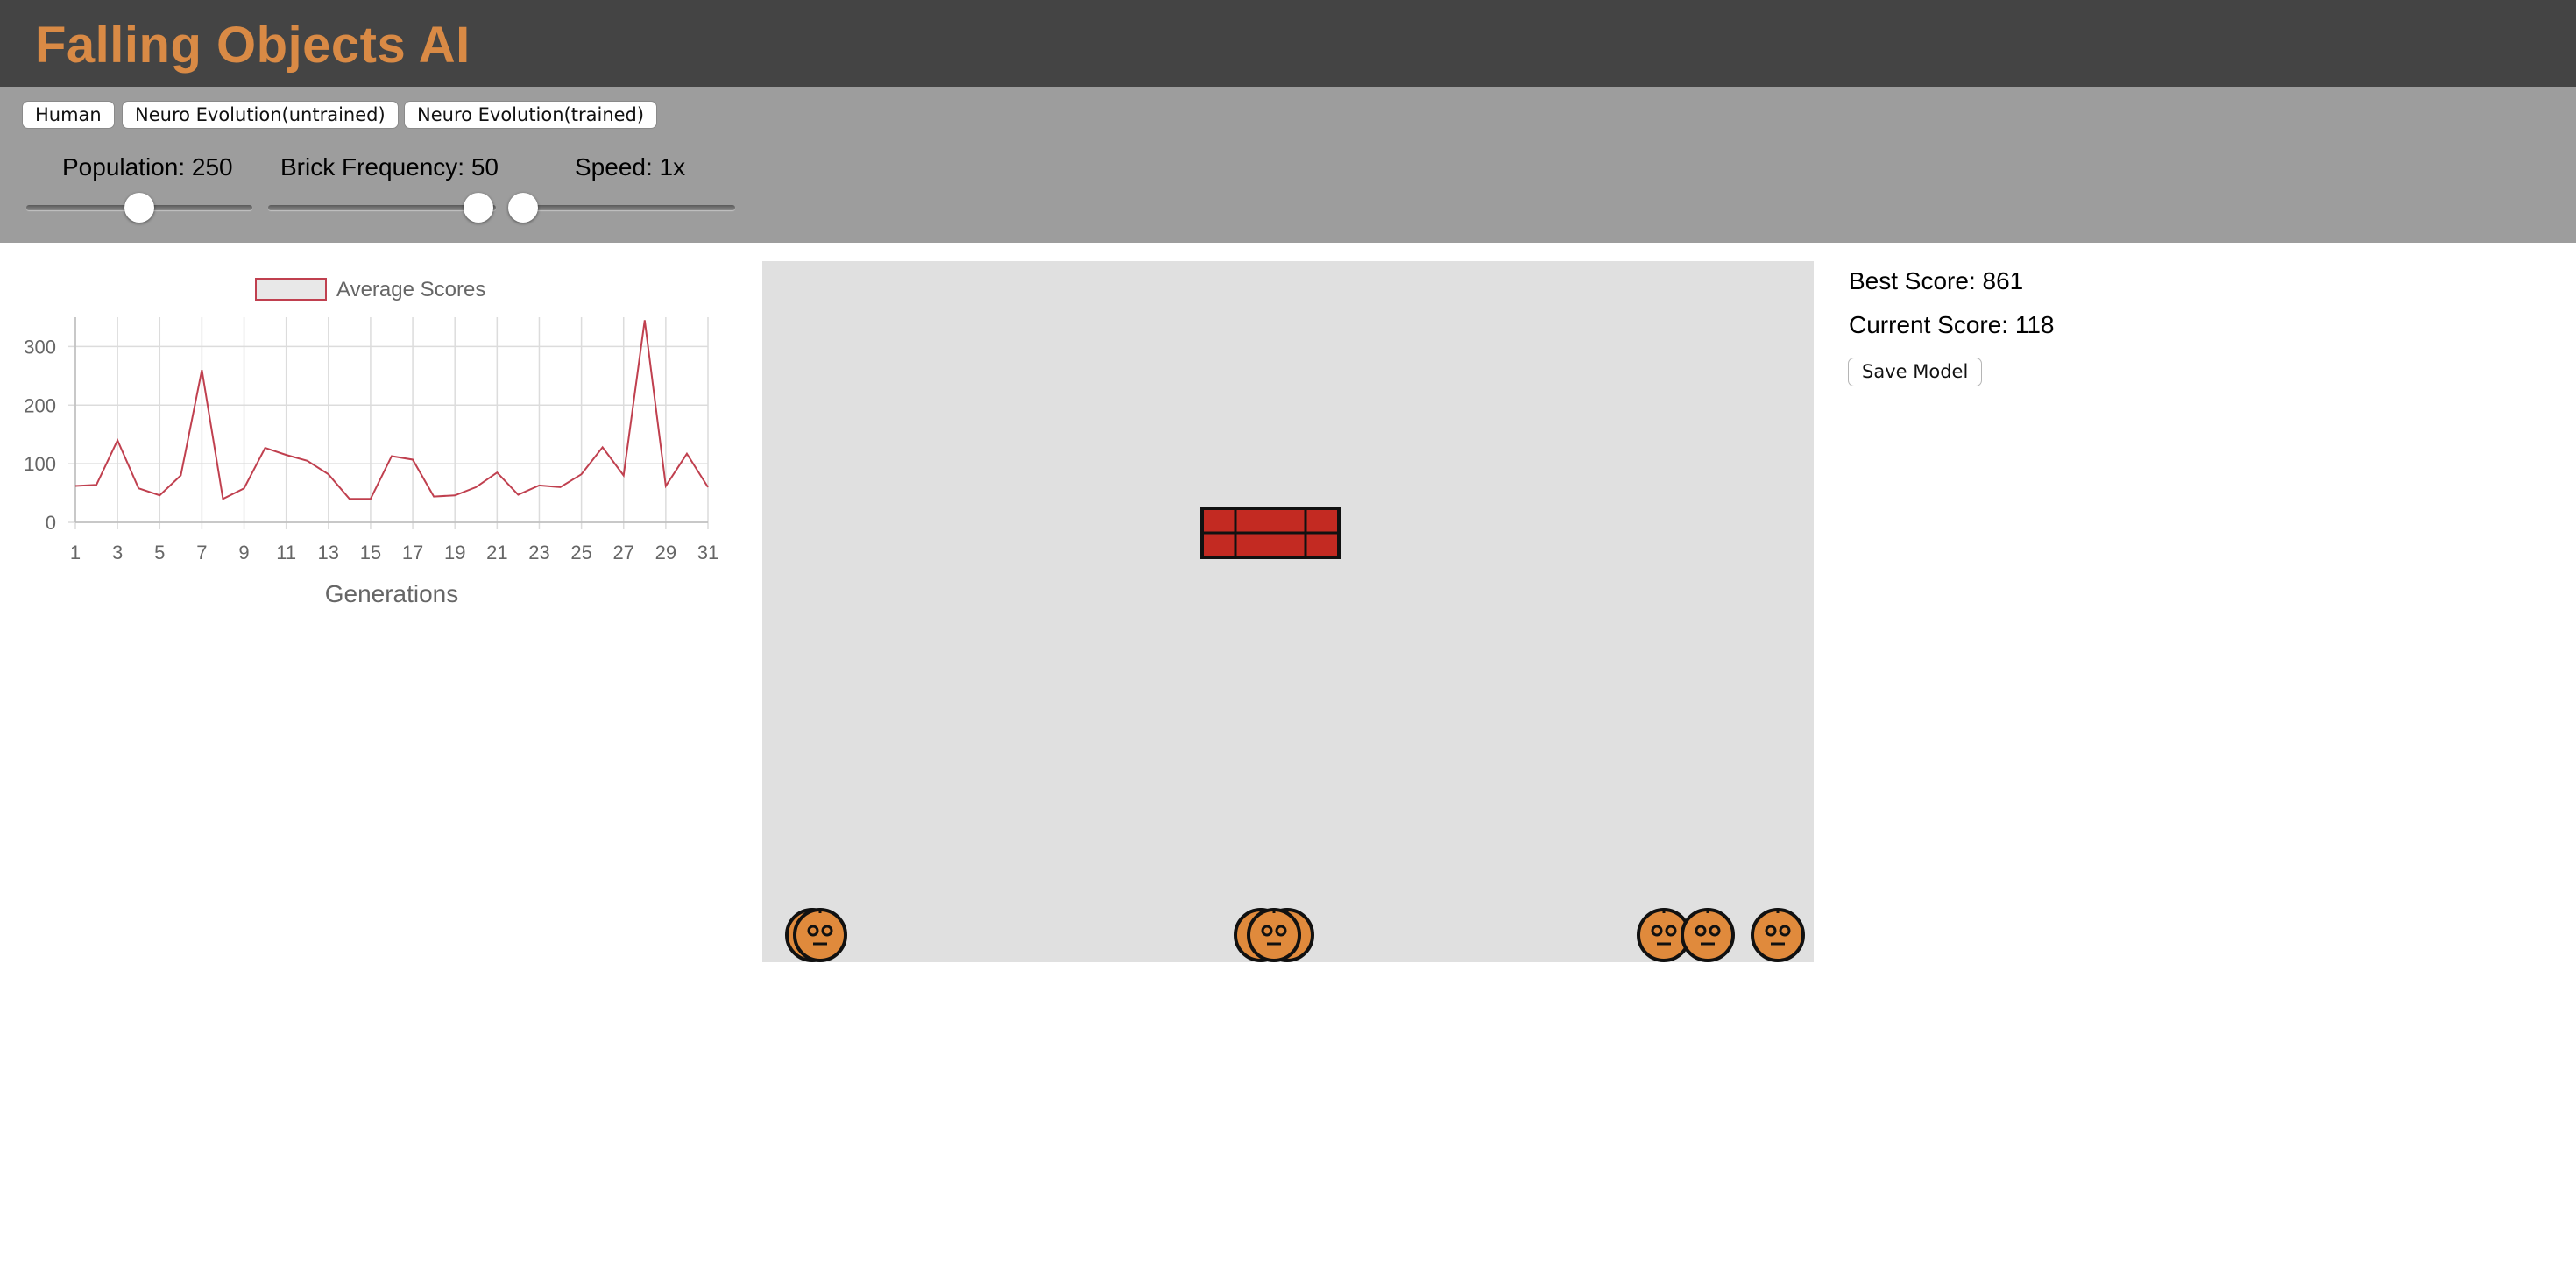  I want to click on y-tick-label: 100, so click(40, 464).